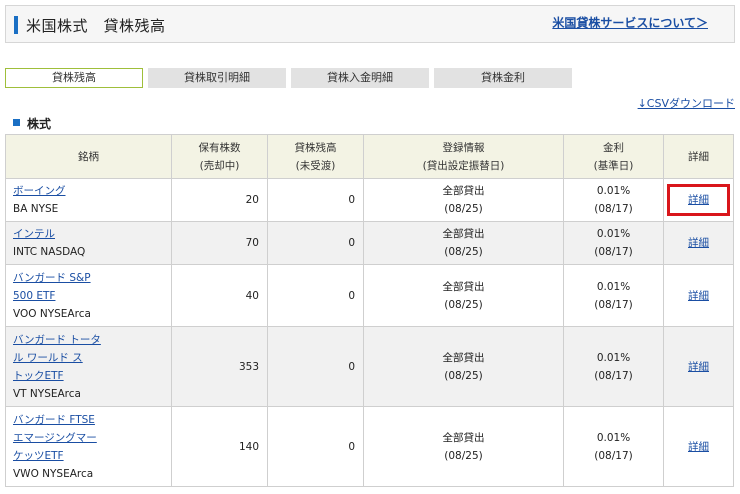  I want to click on tab-loan-rates: 貸株金利, so click(503, 78).